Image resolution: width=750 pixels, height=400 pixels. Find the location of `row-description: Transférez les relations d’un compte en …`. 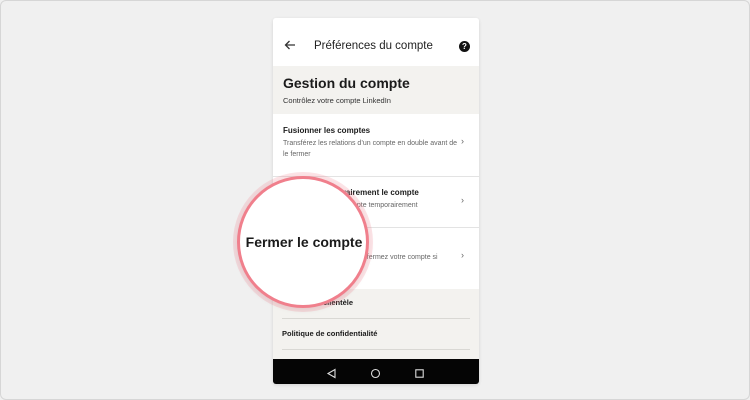

row-description: Transférez les relations d’un compte en … is located at coordinates (370, 149).